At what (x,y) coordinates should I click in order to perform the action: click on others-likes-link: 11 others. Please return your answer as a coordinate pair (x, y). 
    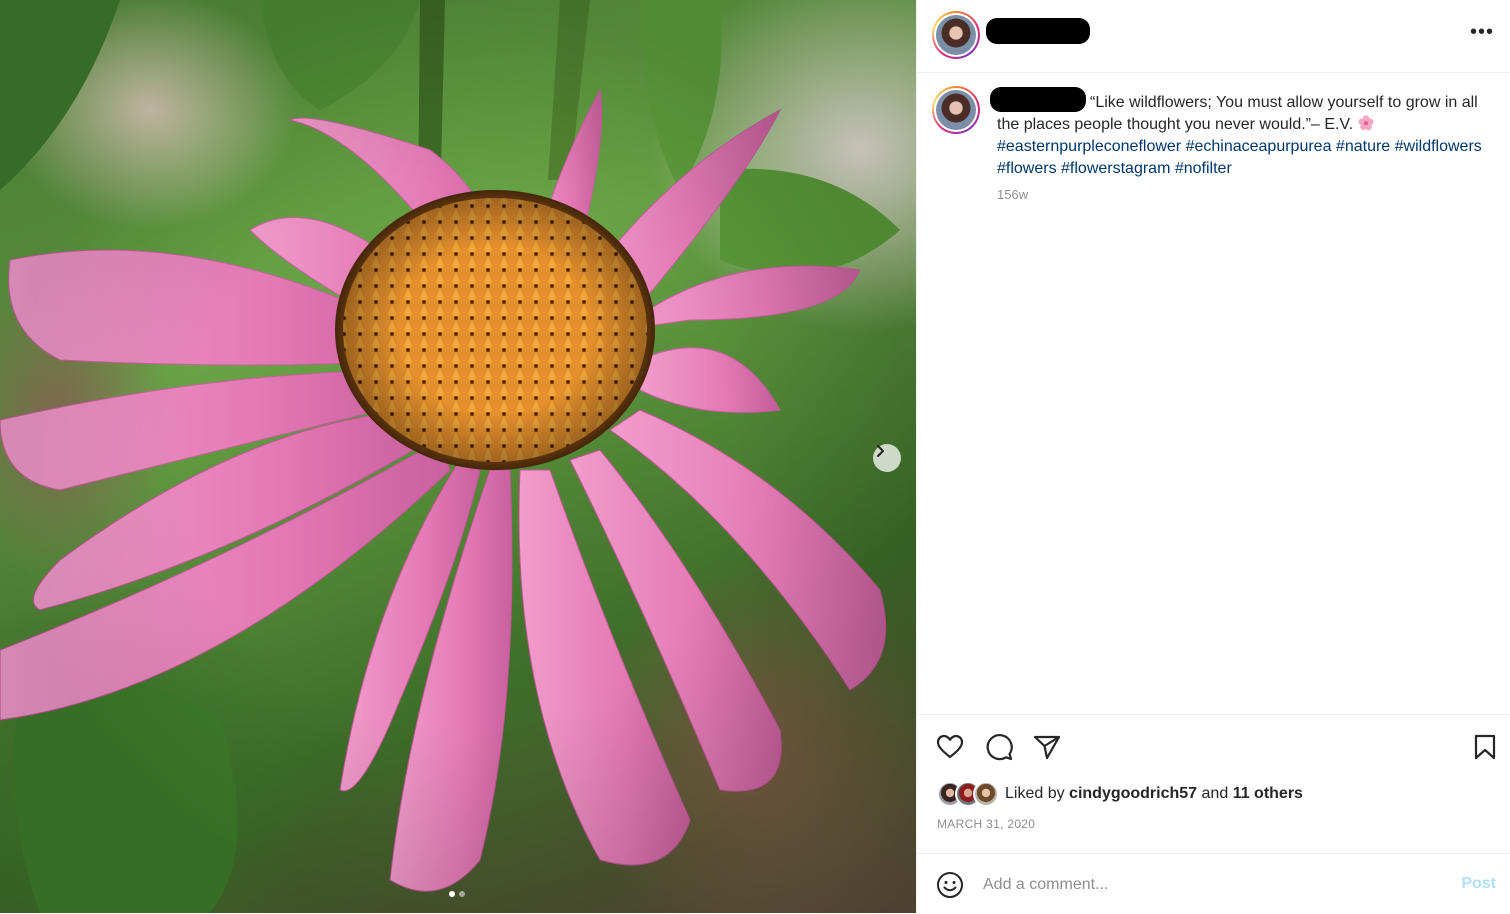
    Looking at the image, I should click on (1268, 793).